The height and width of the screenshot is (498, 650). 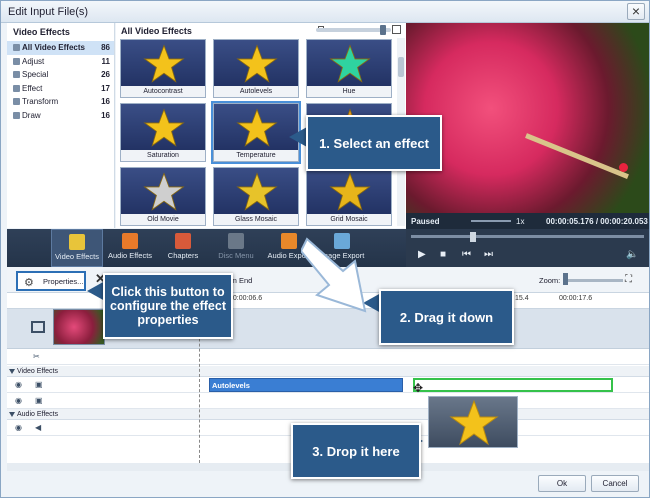 What do you see at coordinates (527, 236) in the screenshot?
I see `seek-bar` at bounding box center [527, 236].